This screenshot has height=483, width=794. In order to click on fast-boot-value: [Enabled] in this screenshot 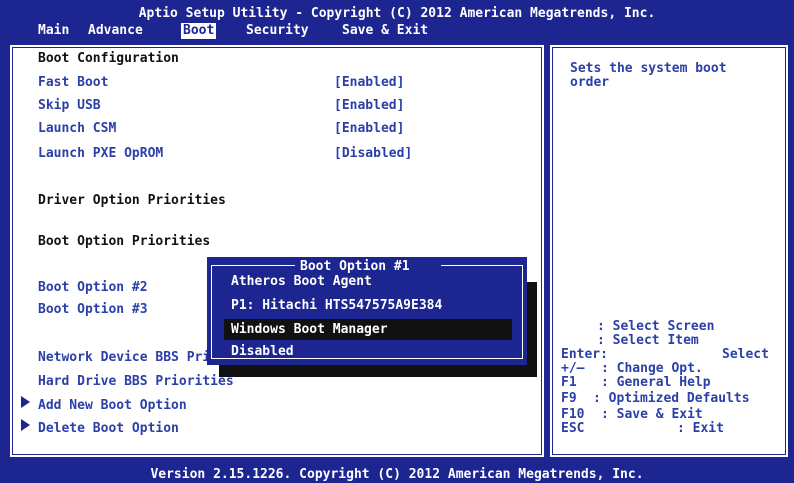, I will do `click(369, 82)`.